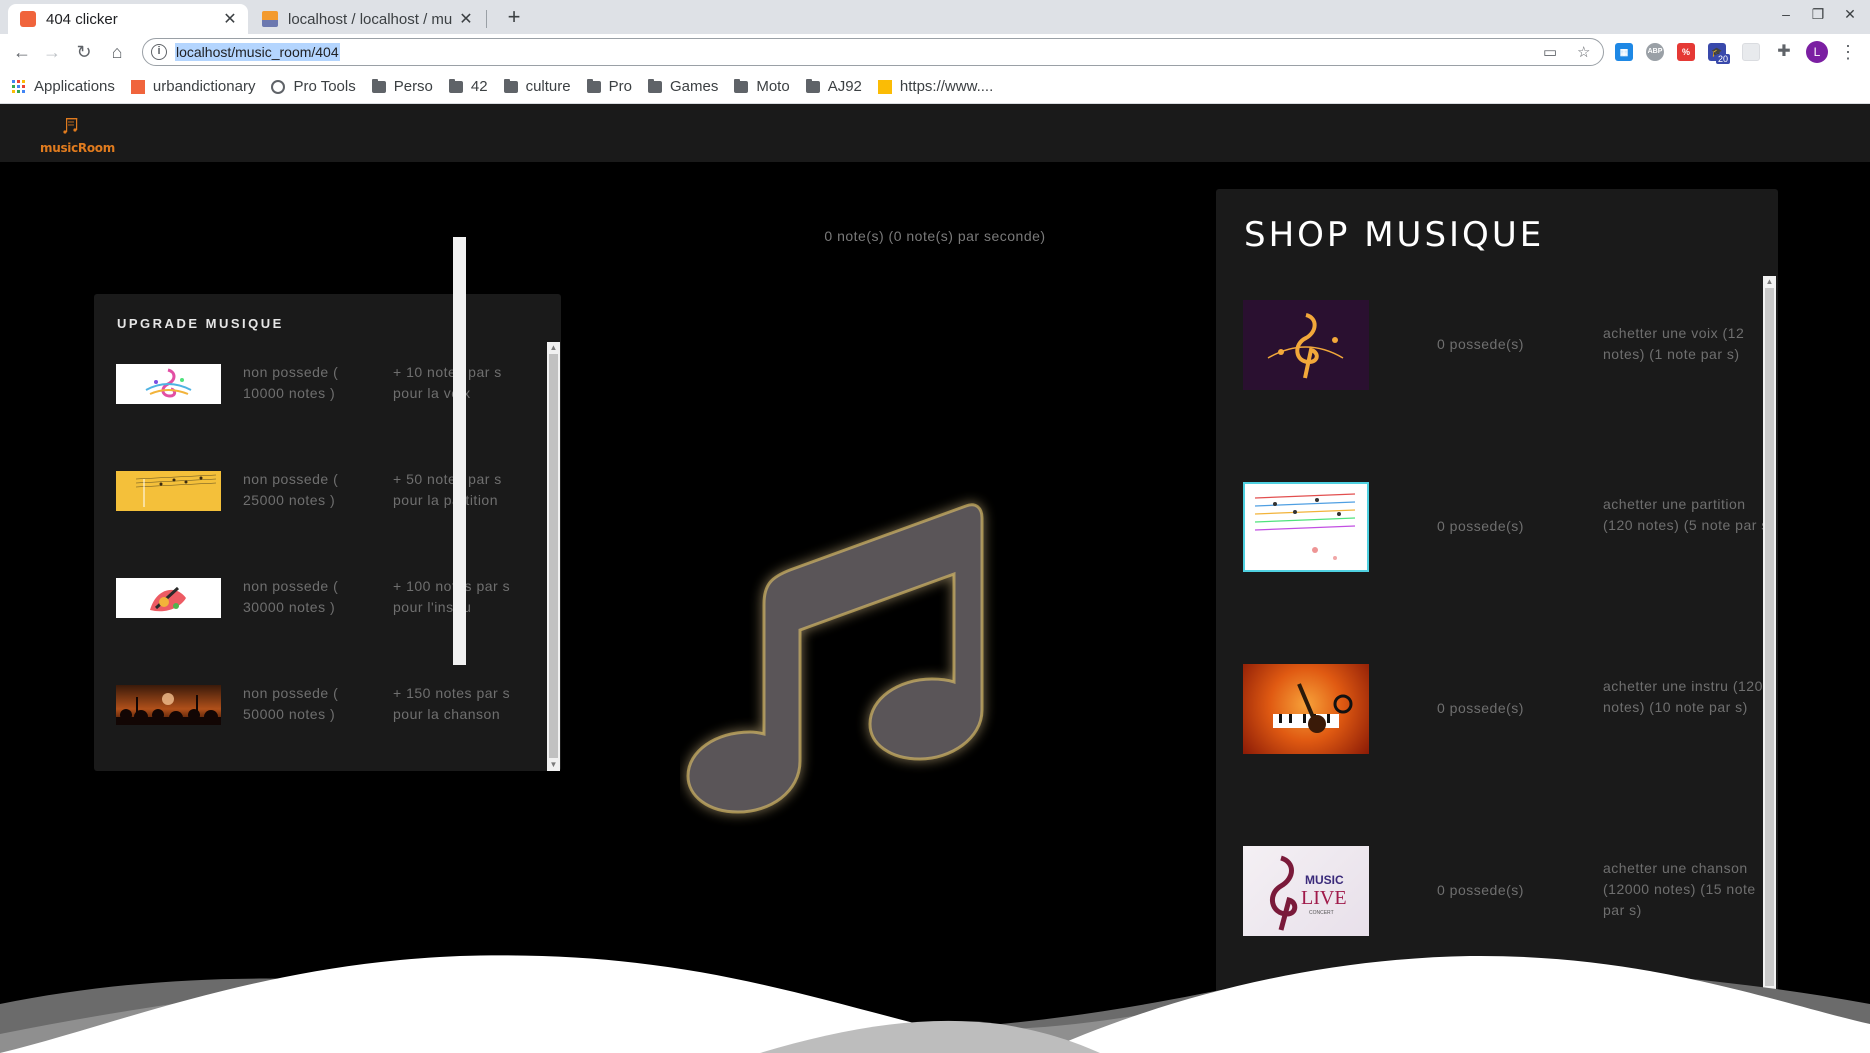 Image resolution: width=1870 pixels, height=1053 pixels. I want to click on bookmark-moto: Moto, so click(762, 86).